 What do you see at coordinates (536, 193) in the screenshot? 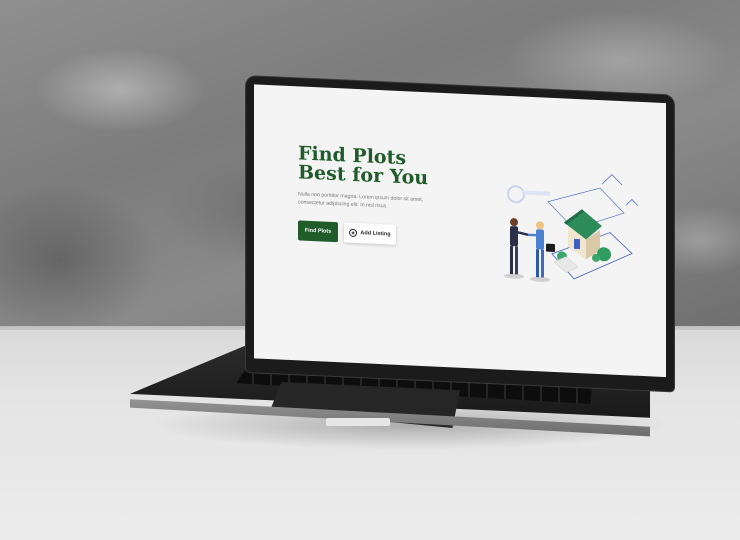
I see `key-shaft` at bounding box center [536, 193].